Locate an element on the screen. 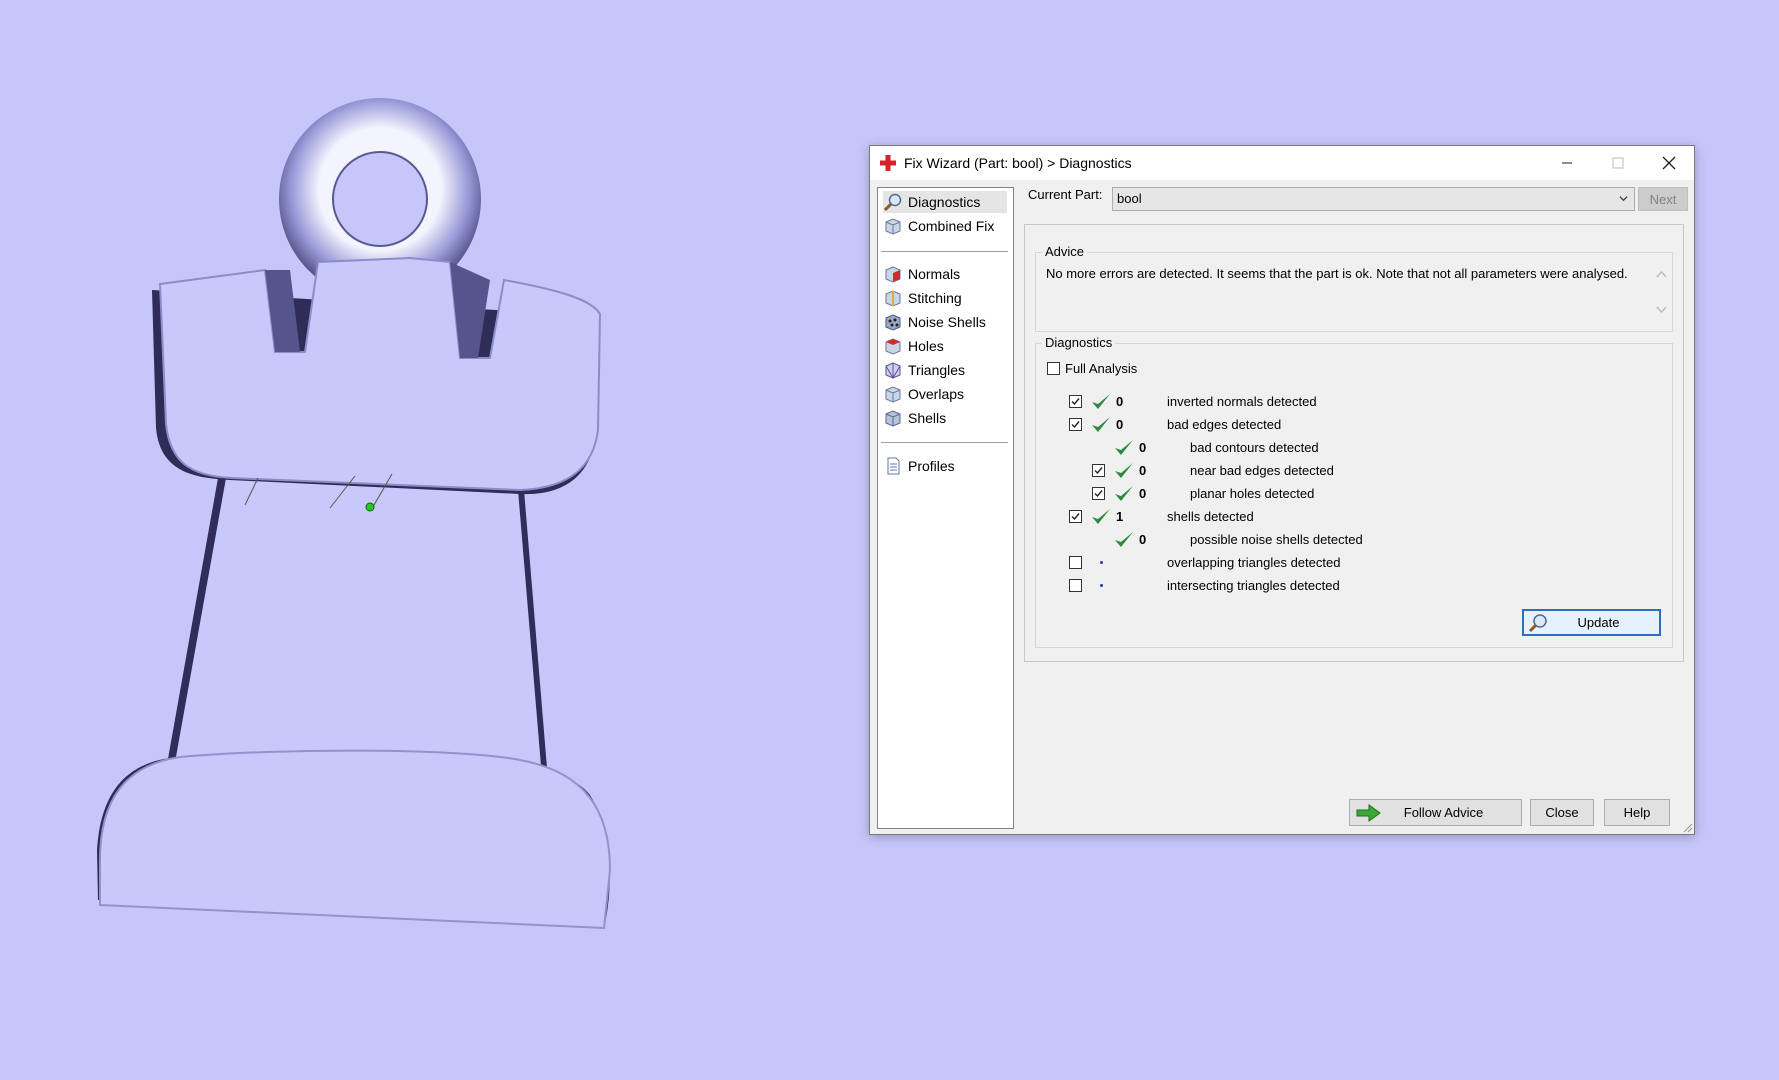  shells-checkbox is located at coordinates (1075, 516).